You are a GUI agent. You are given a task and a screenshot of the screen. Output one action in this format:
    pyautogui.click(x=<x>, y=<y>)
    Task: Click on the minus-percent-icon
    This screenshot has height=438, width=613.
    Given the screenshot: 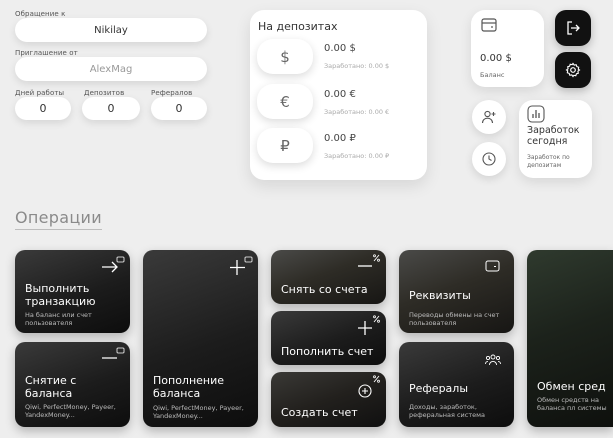 What is the action you would take?
    pyautogui.click(x=369, y=260)
    